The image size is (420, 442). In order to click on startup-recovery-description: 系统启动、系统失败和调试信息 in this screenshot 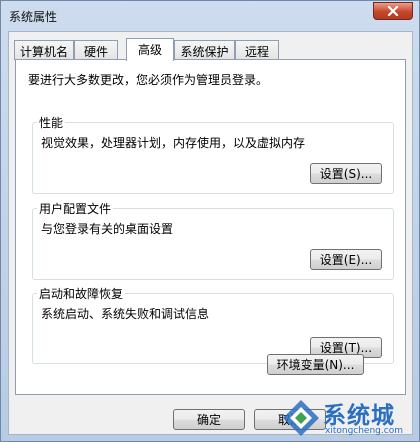, I will do `click(125, 314)`.